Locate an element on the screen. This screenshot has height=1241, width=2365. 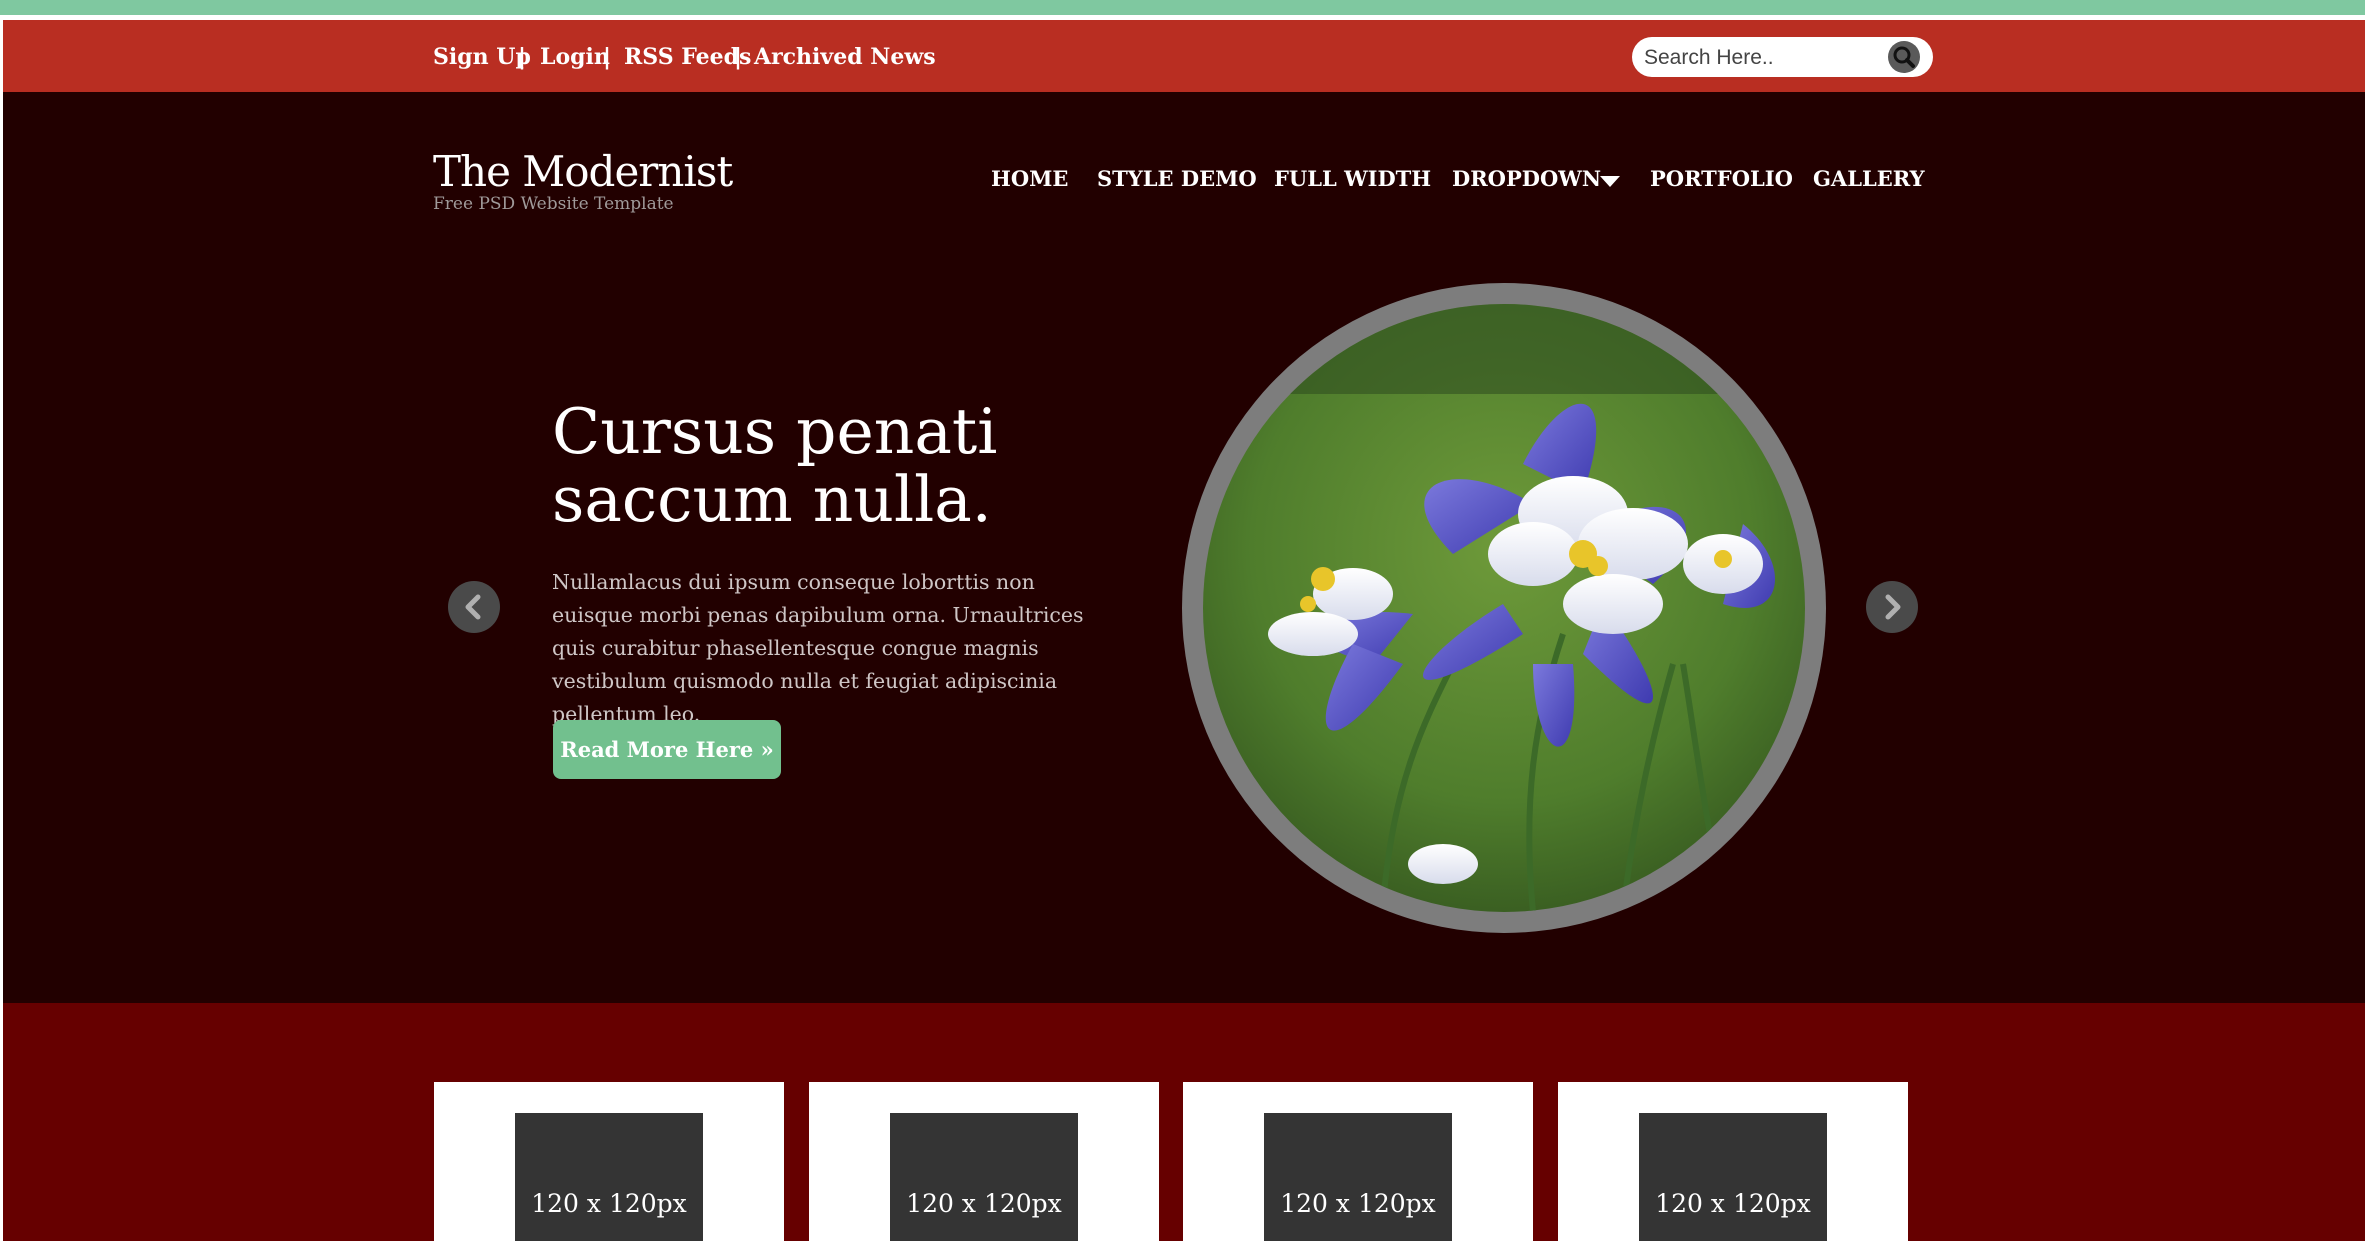
slider-next-button is located at coordinates (1892, 607).